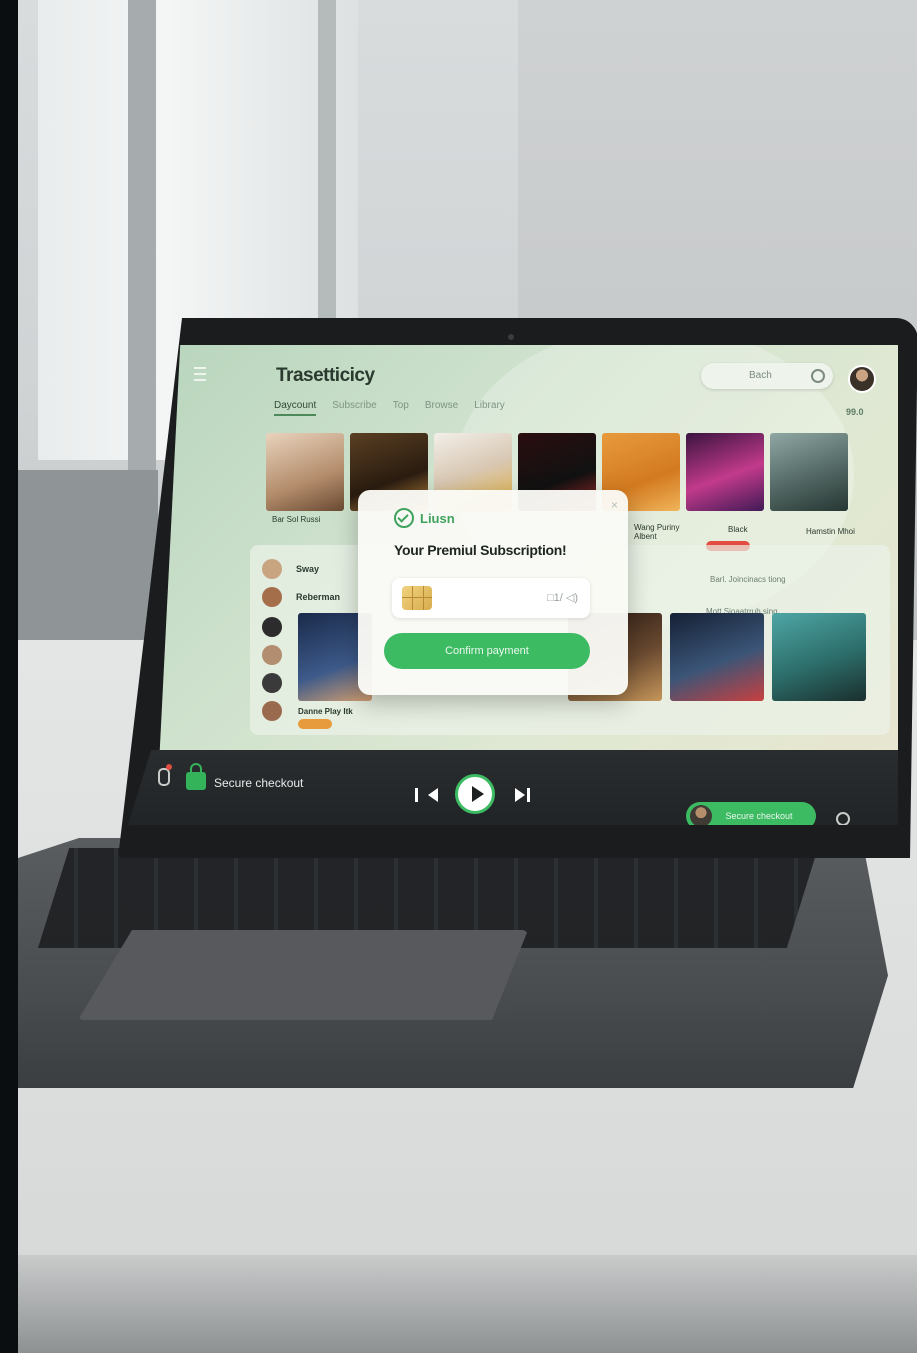  Describe the element at coordinates (843, 818) in the screenshot. I see `power-icon` at that location.